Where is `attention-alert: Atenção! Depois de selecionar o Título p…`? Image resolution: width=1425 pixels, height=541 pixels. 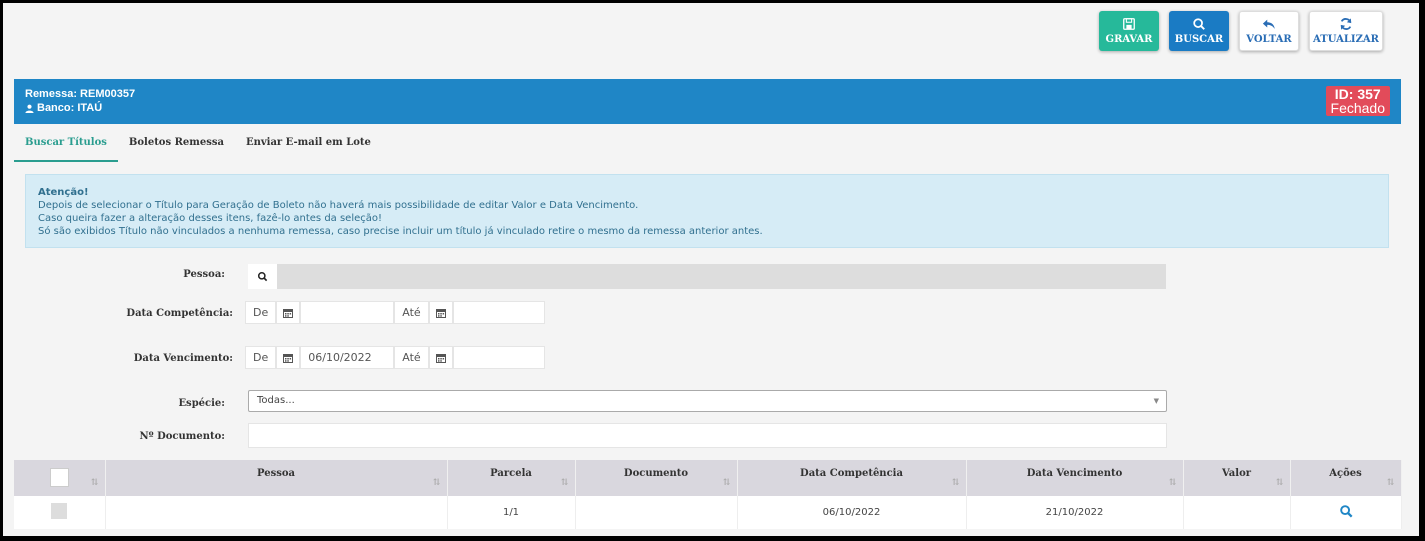 attention-alert: Atenção! Depois de selecionar o Título p… is located at coordinates (707, 211).